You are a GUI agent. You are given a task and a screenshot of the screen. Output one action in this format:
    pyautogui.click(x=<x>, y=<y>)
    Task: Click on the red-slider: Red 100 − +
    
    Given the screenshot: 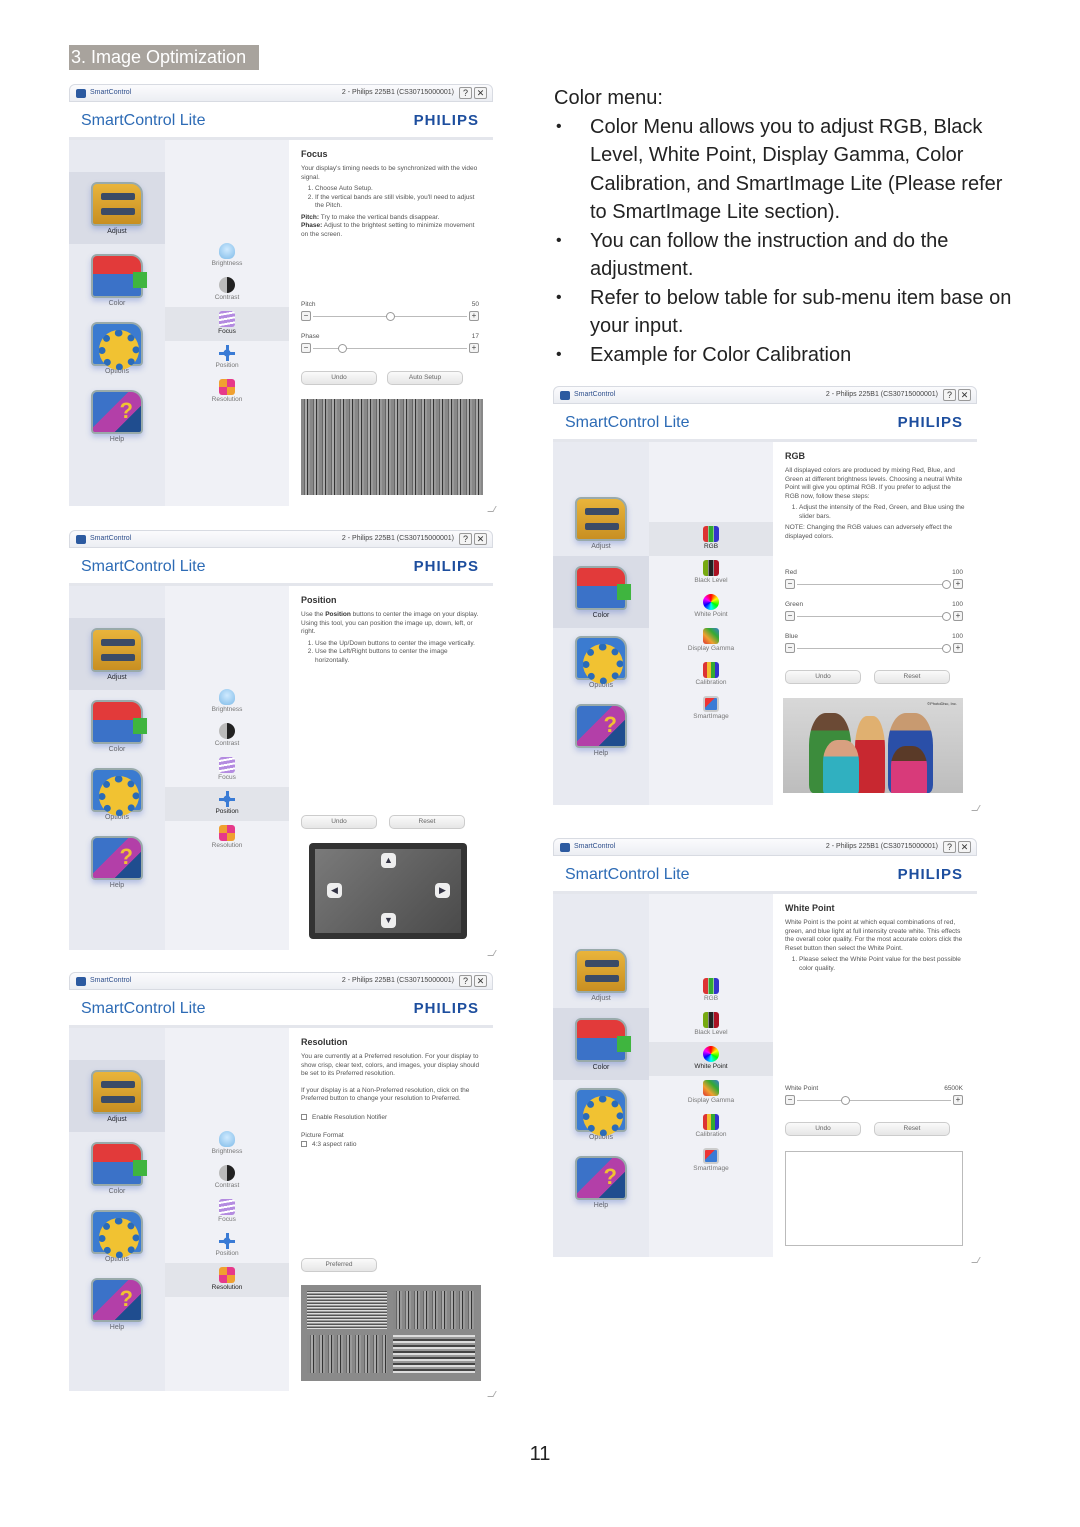 What is the action you would take?
    pyautogui.click(x=874, y=579)
    